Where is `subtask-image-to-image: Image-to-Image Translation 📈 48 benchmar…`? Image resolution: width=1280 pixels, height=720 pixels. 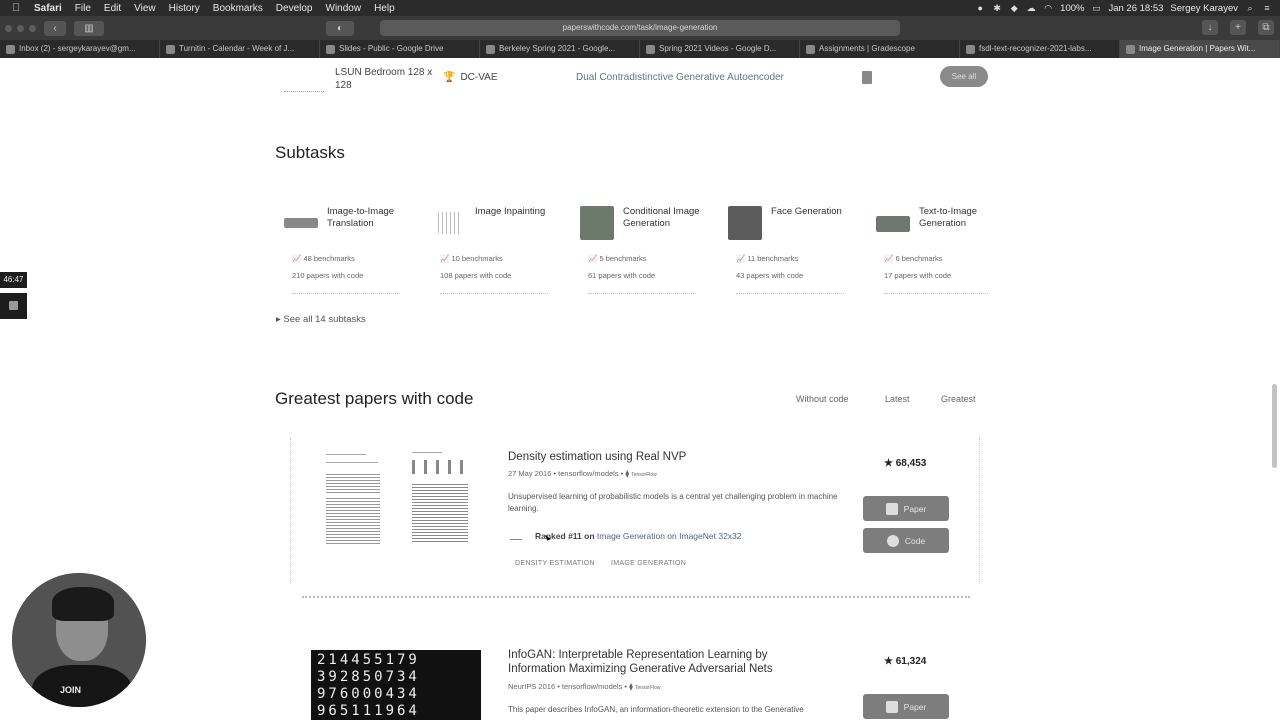 subtask-image-to-image: Image-to-Image Translation 📈 48 benchmar… is located at coordinates (343, 253).